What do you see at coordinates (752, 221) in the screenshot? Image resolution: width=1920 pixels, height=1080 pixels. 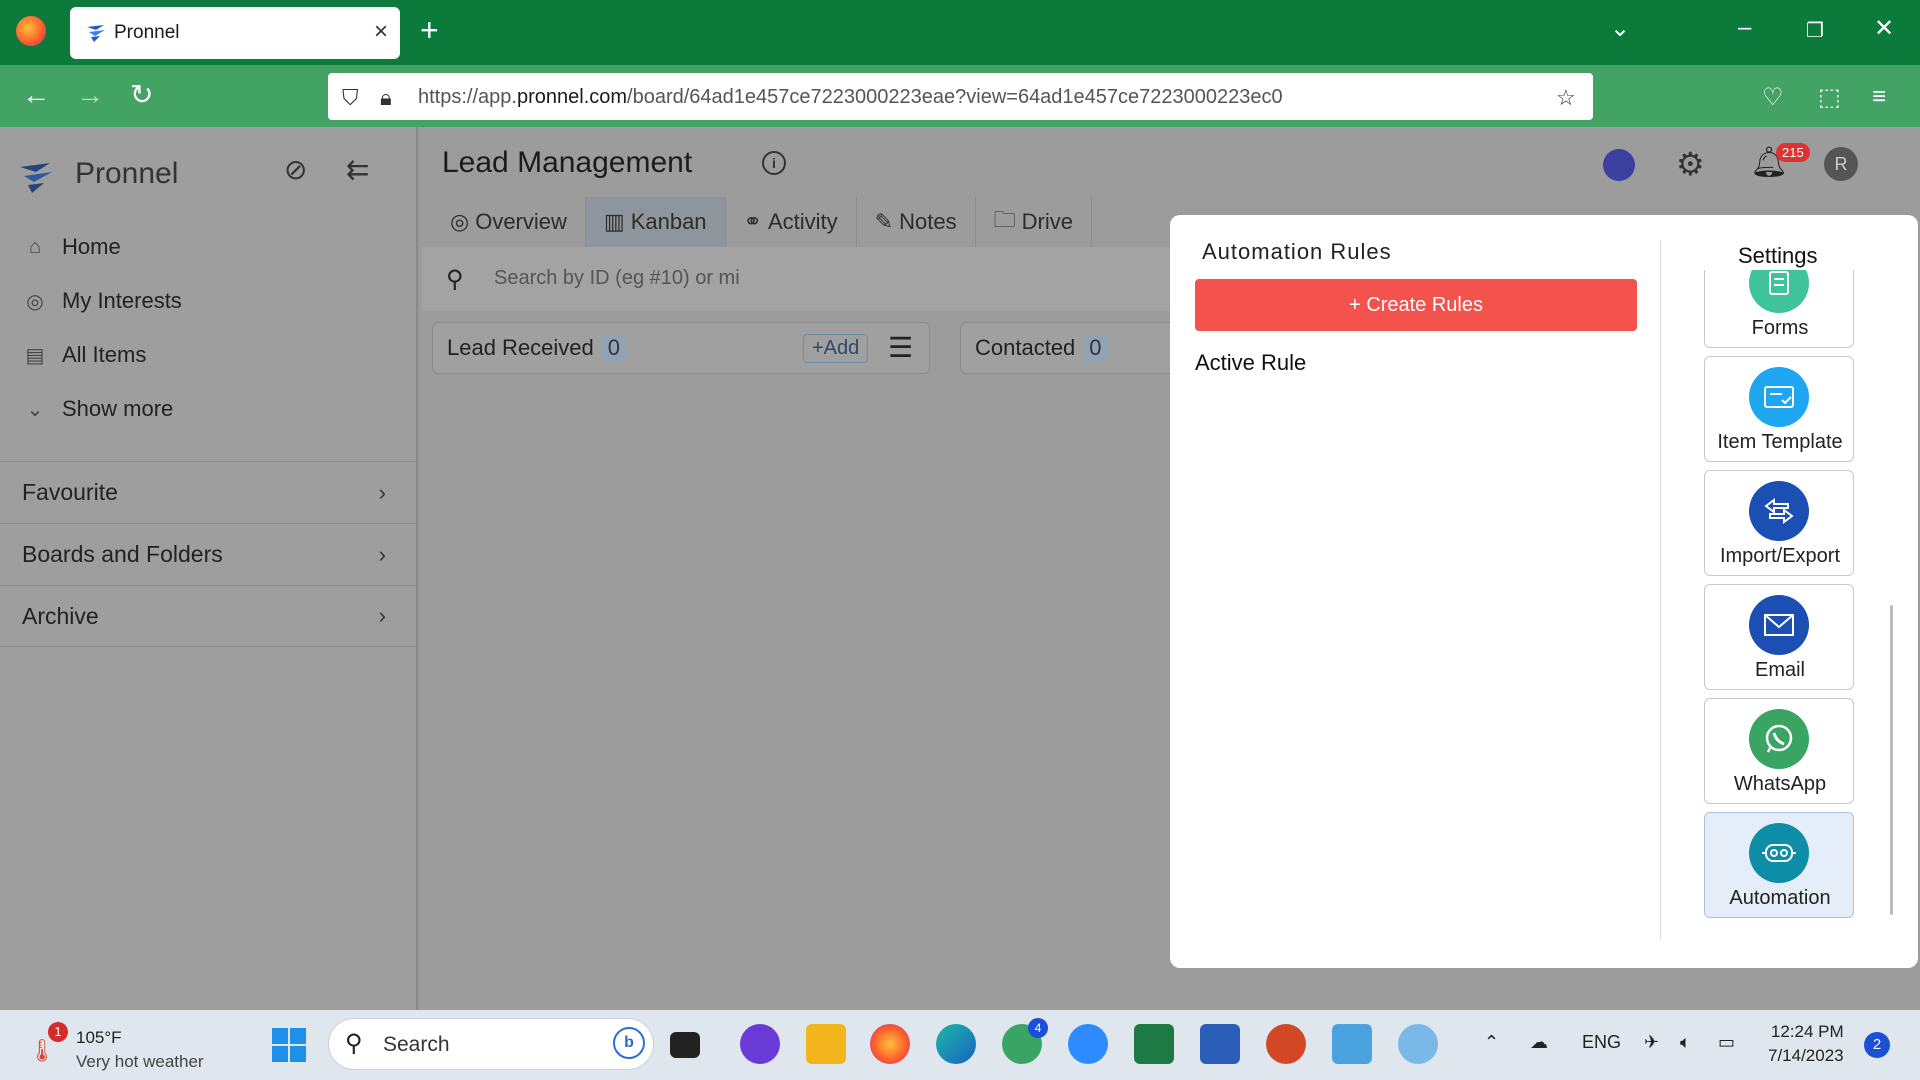 I see `activity-icon: ⚭` at bounding box center [752, 221].